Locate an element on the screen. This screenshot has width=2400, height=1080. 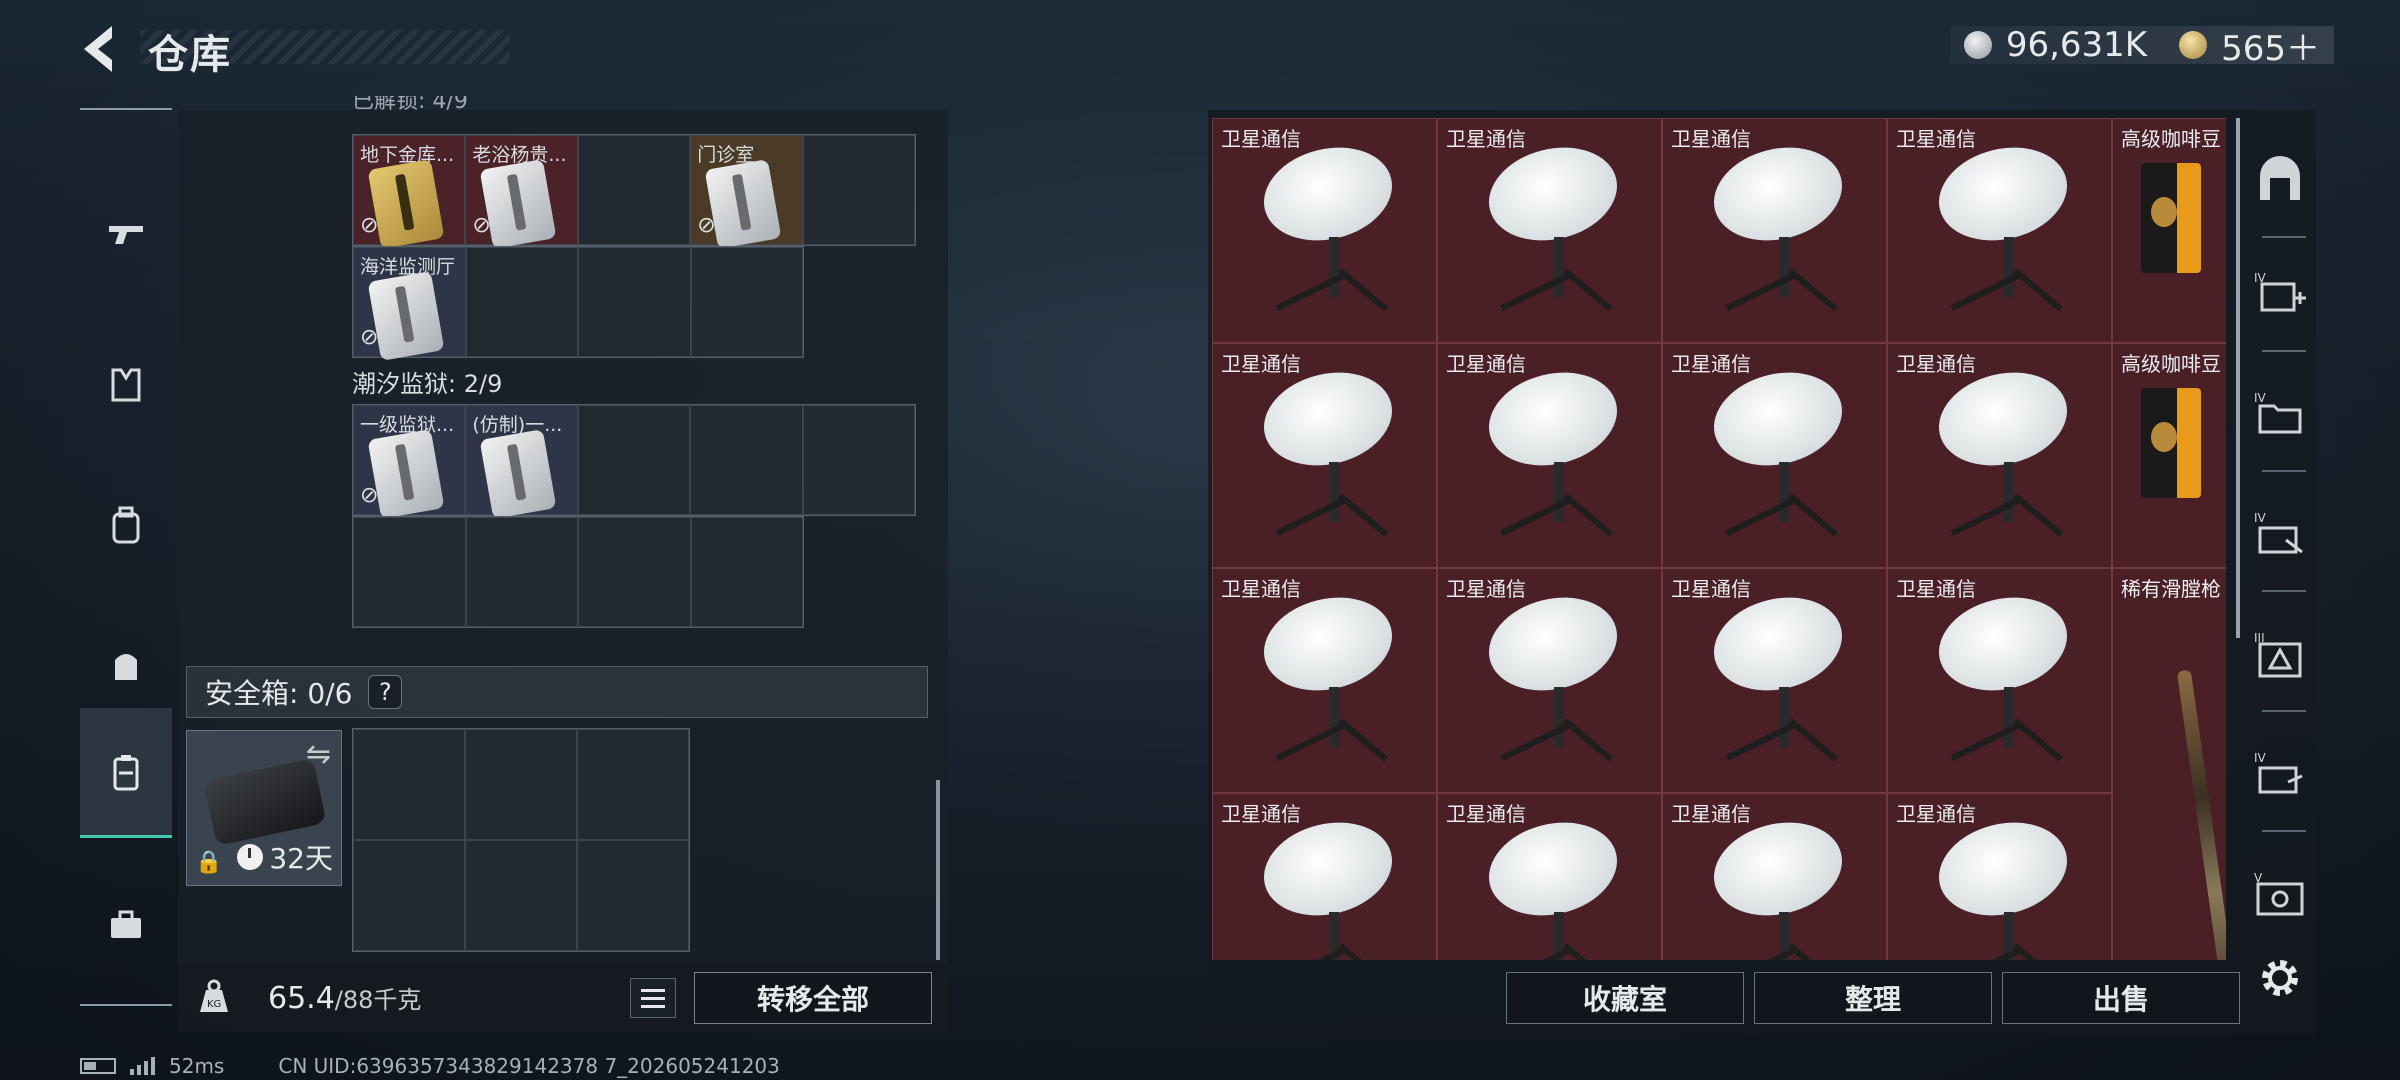
toolbox-icon is located at coordinates (126, 924).